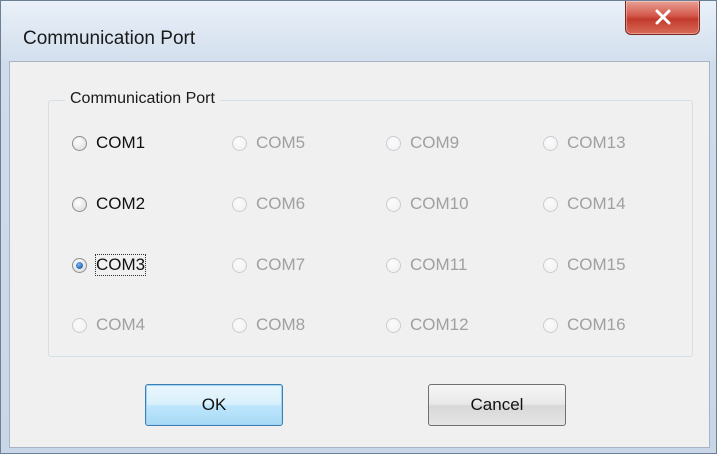 Image resolution: width=717 pixels, height=454 pixels. Describe the element at coordinates (439, 324) in the screenshot. I see `radio-label: COM12` at that location.